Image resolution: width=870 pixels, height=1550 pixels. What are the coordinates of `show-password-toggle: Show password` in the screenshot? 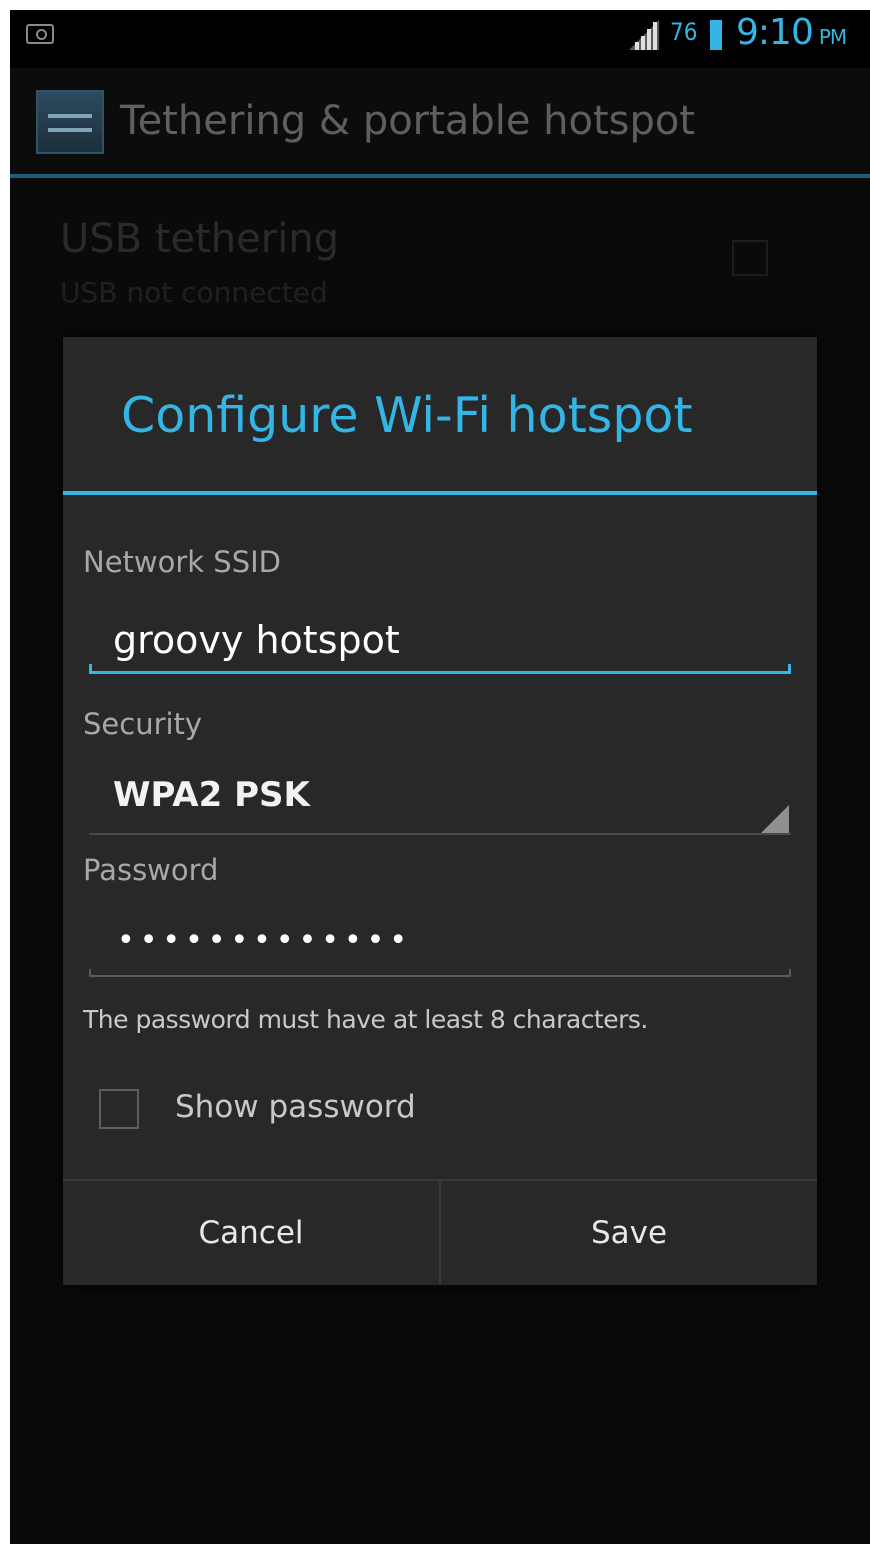 It's located at (303, 1109).